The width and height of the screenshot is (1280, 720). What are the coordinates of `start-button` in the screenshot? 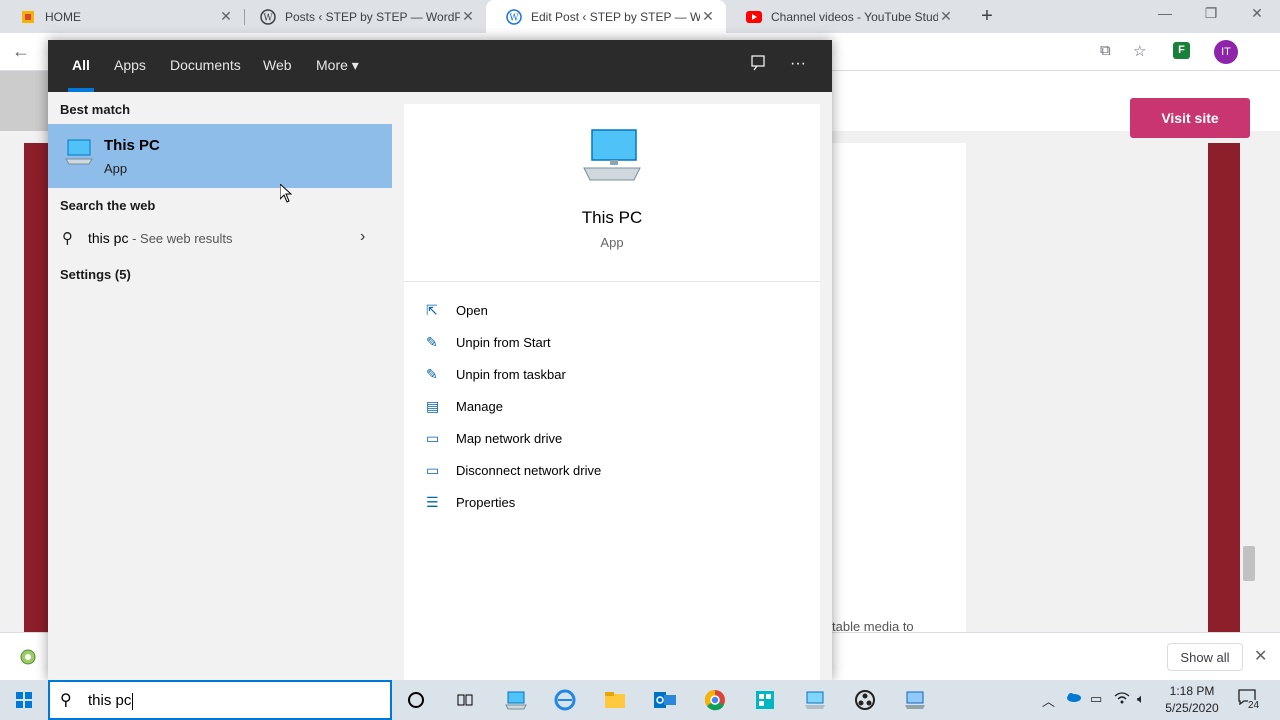 It's located at (24, 700).